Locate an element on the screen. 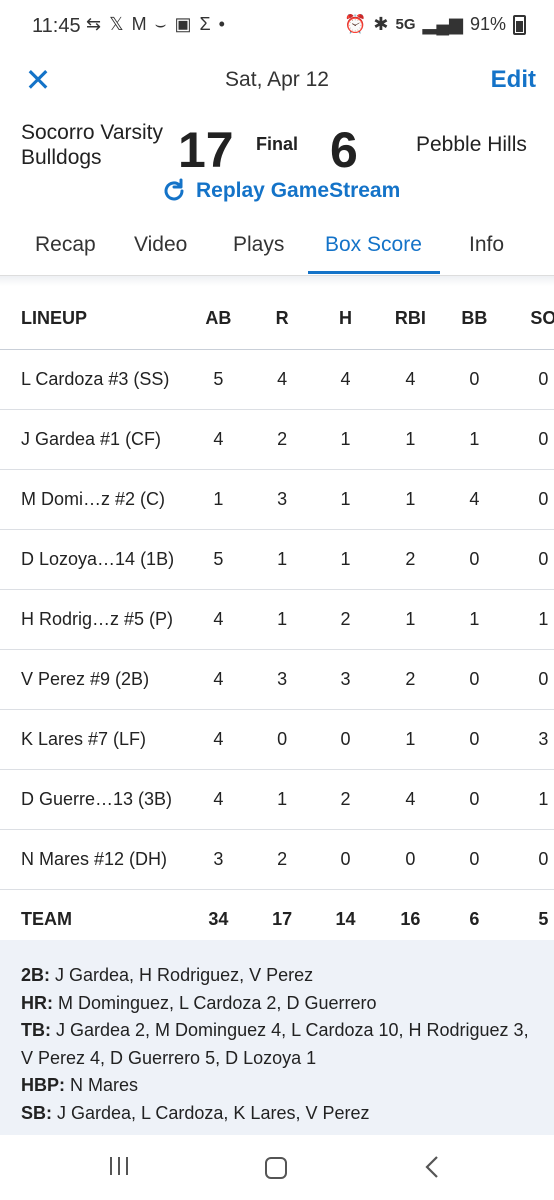  5g-icon: 5G is located at coordinates (405, 24).